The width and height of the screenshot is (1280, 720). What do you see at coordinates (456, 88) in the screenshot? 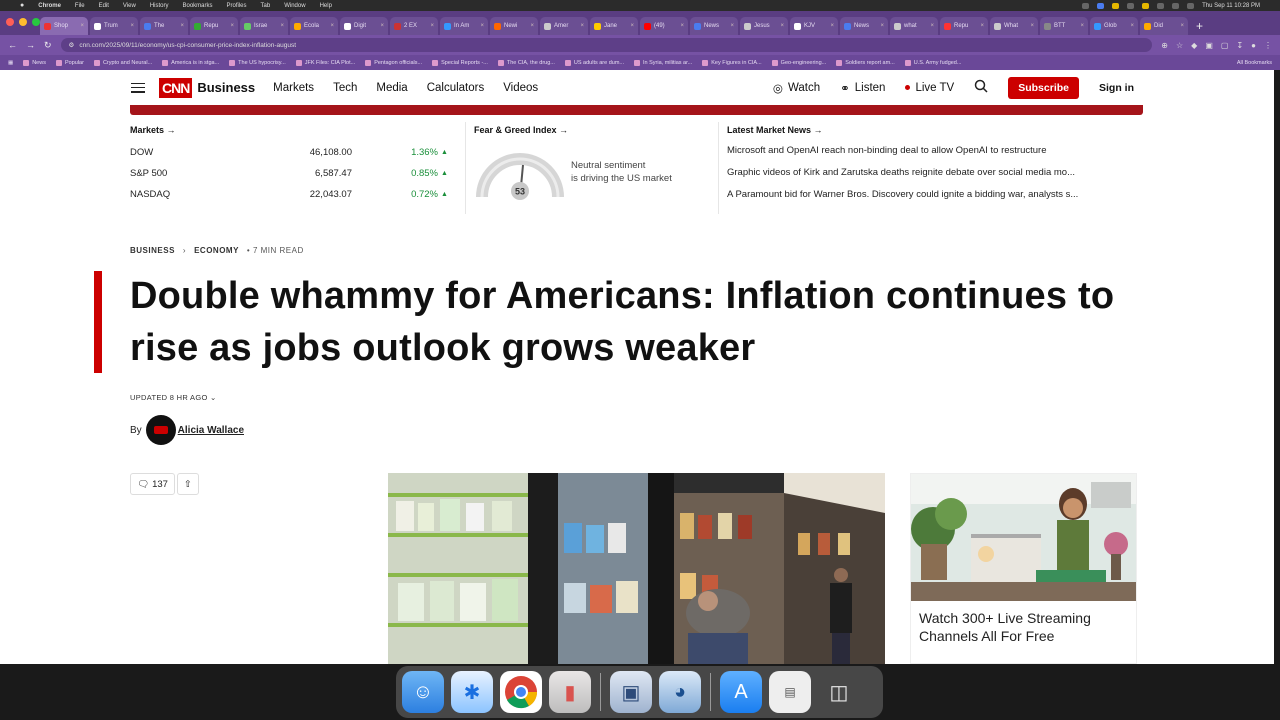
I see `nav-link-calculators: Calculators` at bounding box center [456, 88].